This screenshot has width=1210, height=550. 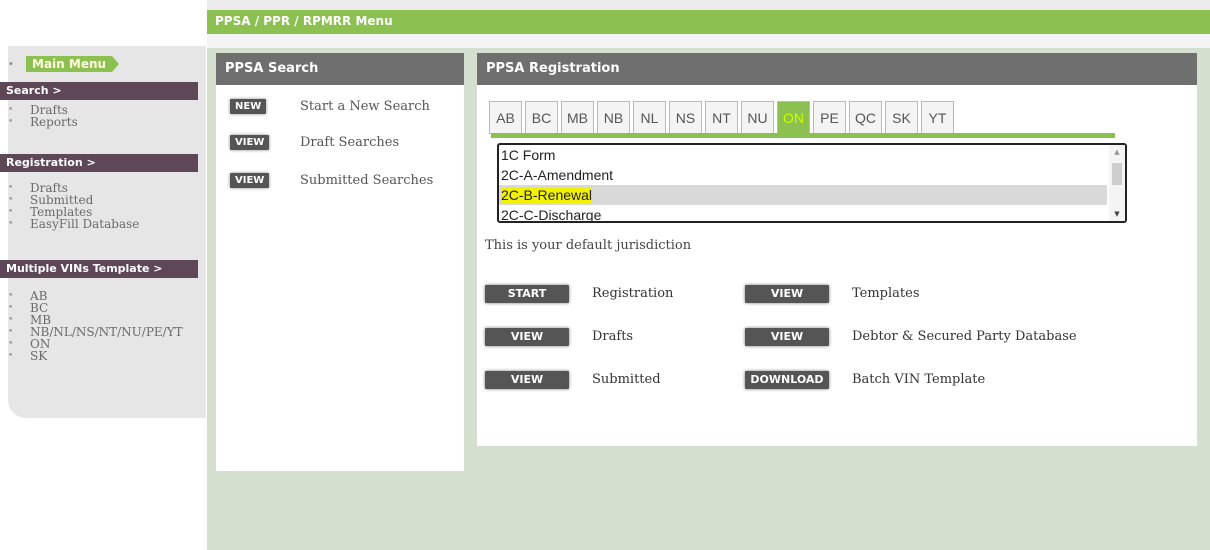 I want to click on tab-on: ON, so click(x=793, y=117).